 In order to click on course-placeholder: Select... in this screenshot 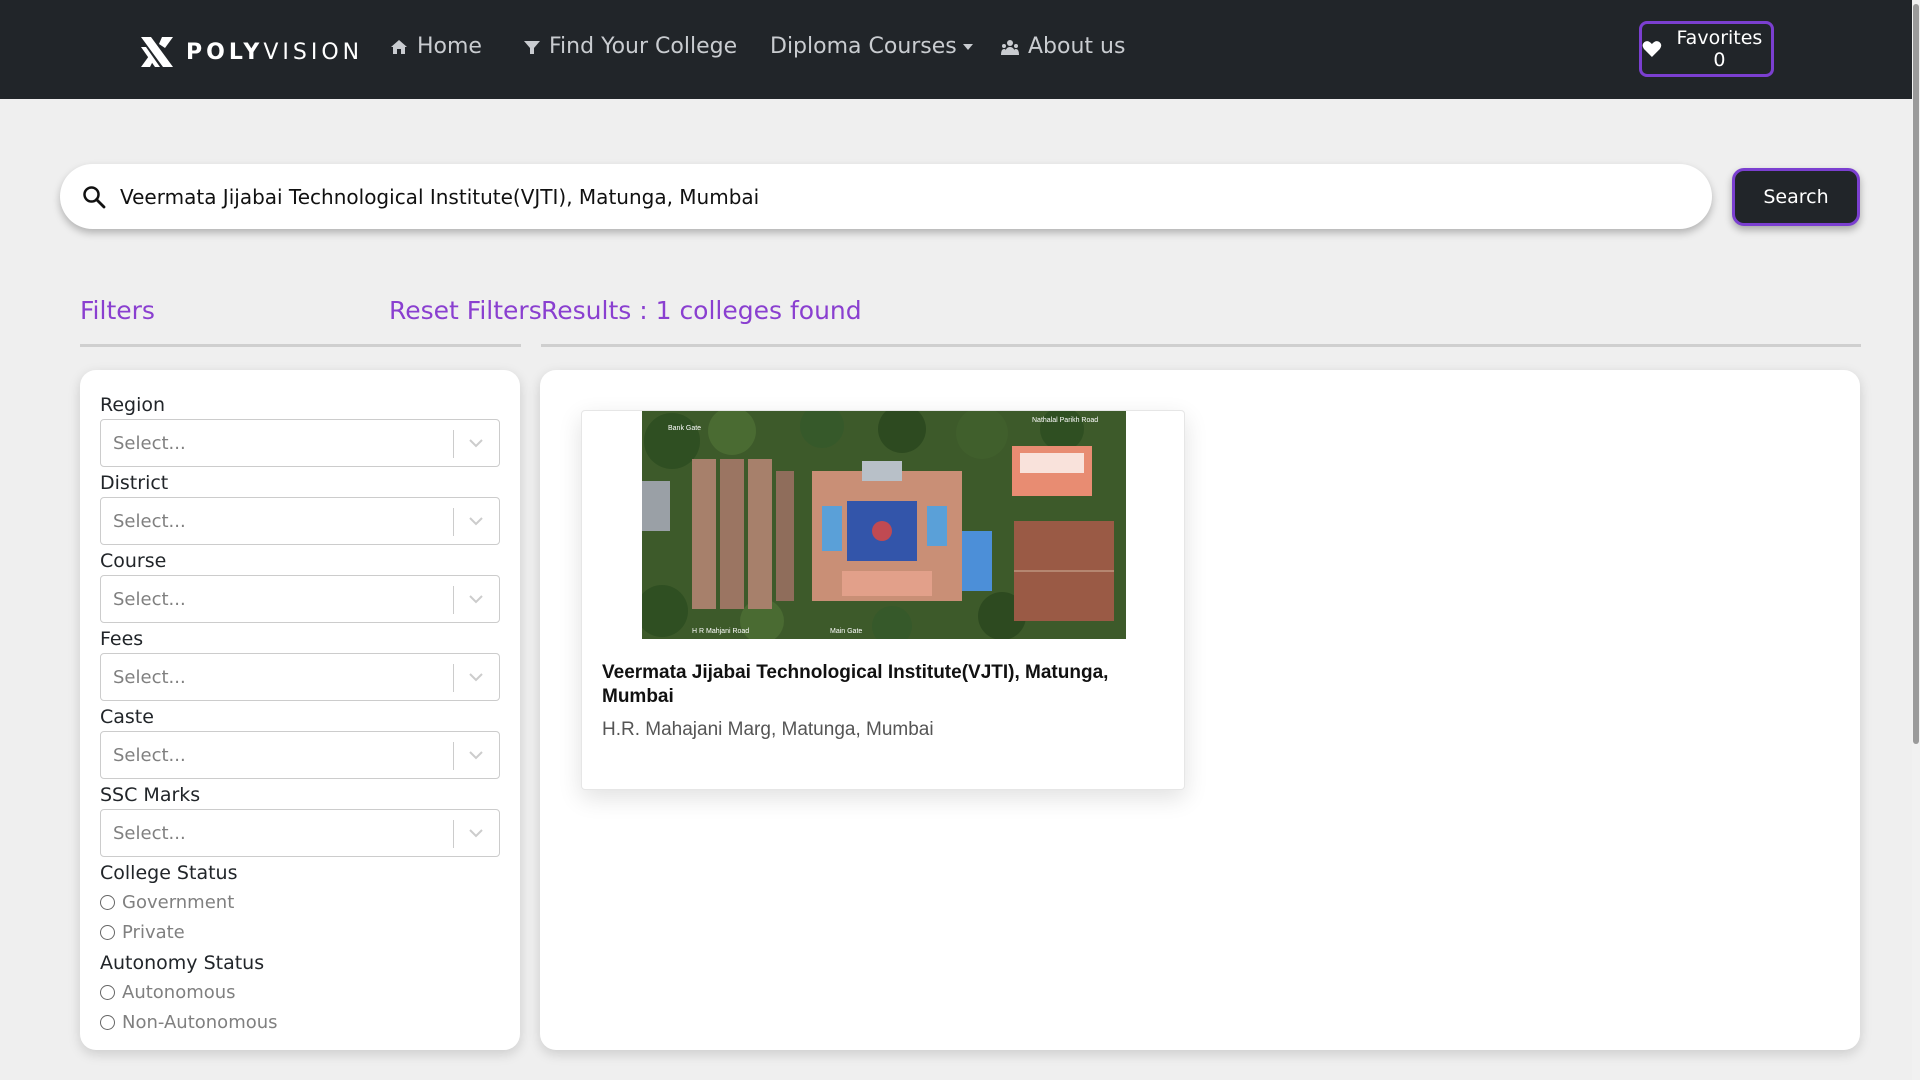, I will do `click(149, 599)`.